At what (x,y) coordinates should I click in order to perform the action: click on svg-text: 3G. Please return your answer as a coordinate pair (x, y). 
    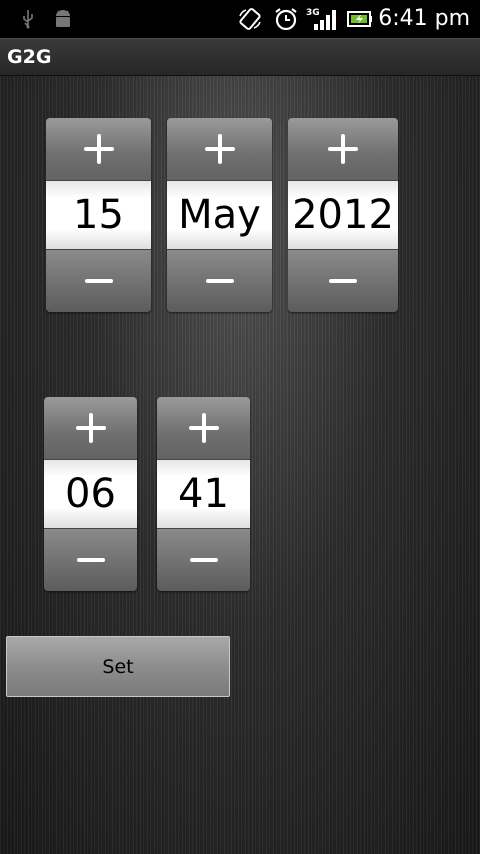
    Looking at the image, I should click on (313, 13).